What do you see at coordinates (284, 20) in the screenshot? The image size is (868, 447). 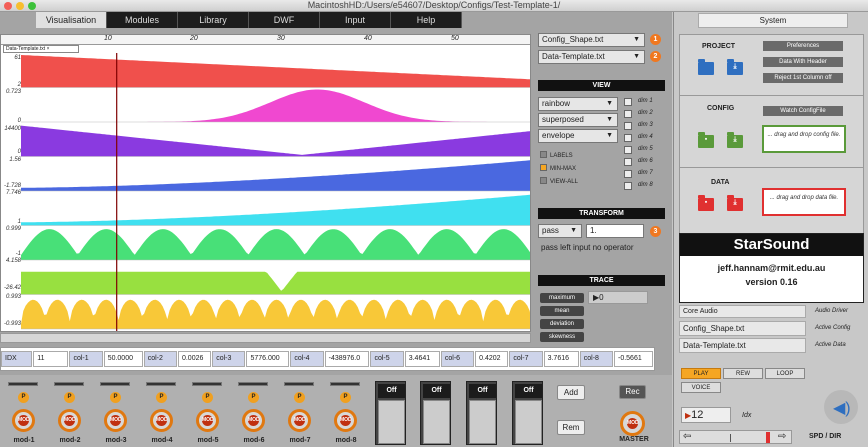 I see `tab-dwf: DWF` at bounding box center [284, 20].